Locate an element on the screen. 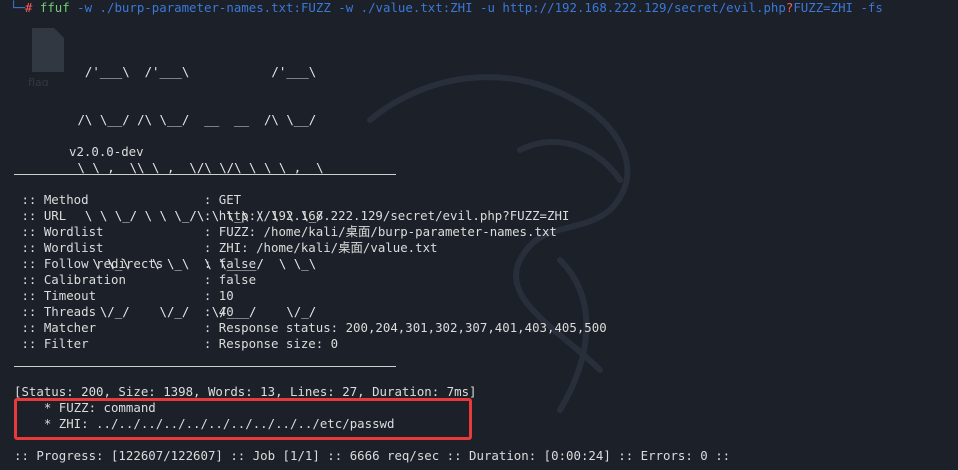 The width and height of the screenshot is (958, 470). banner-line: /\ \__/ /\ \__/ __ __ /\ \__/ is located at coordinates (193, 119).